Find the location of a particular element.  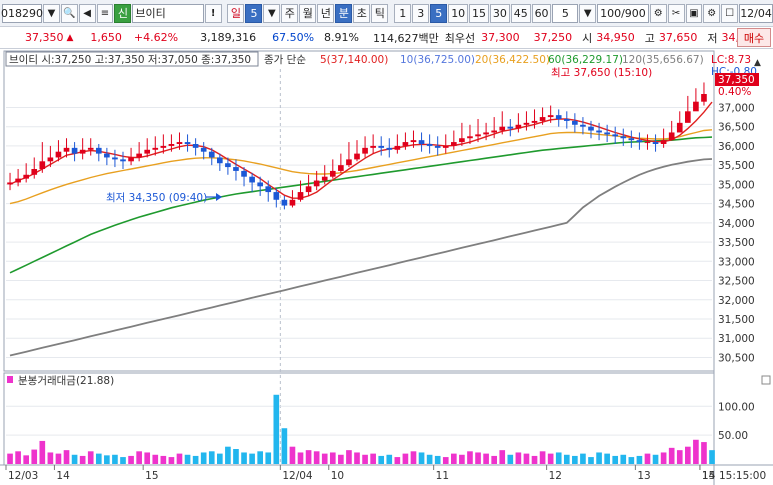

interval-input: 5 is located at coordinates (565, 13).